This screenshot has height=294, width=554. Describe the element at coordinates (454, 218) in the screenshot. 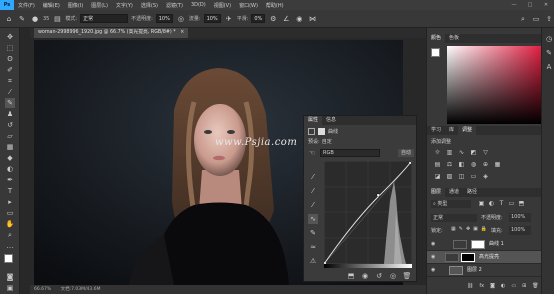

I see `blend-mode-select: 正常` at that location.